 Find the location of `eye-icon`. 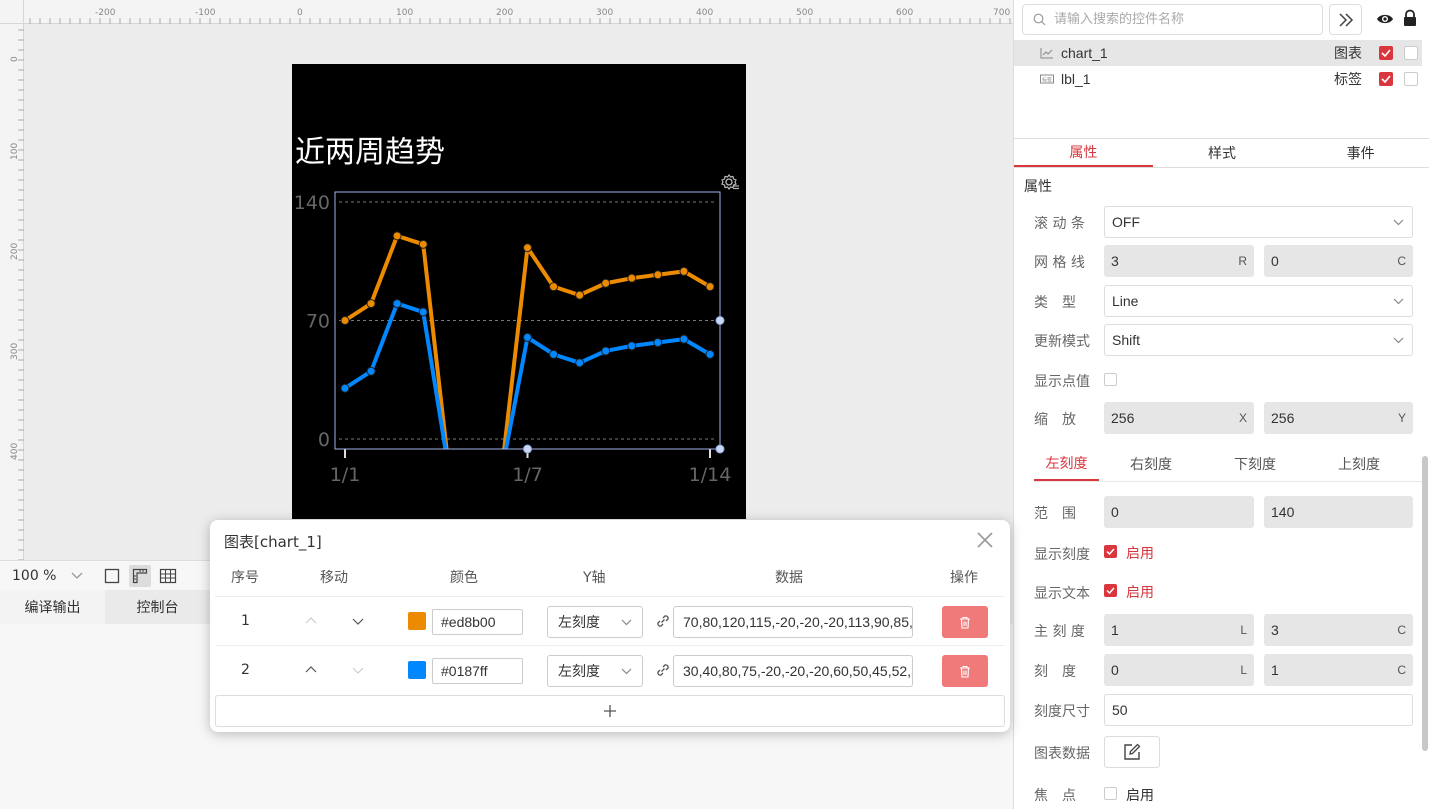

eye-icon is located at coordinates (1385, 19).